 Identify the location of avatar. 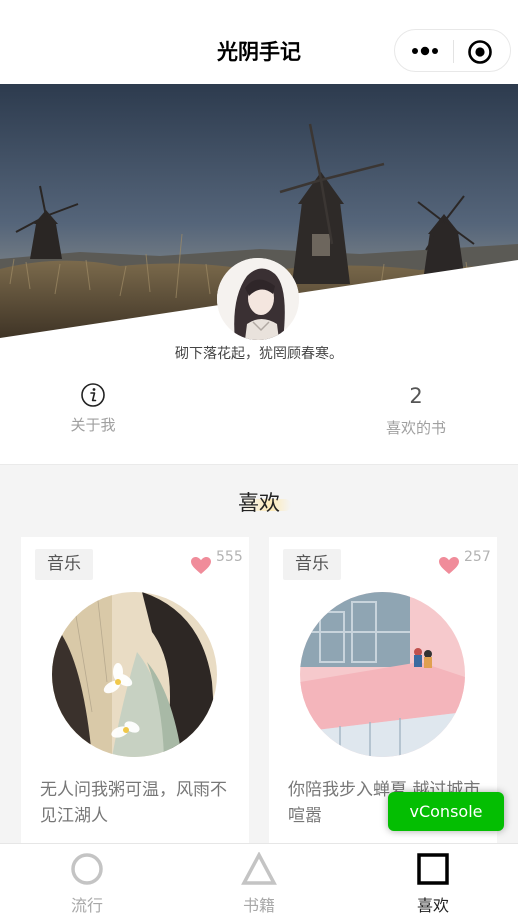
(258, 299).